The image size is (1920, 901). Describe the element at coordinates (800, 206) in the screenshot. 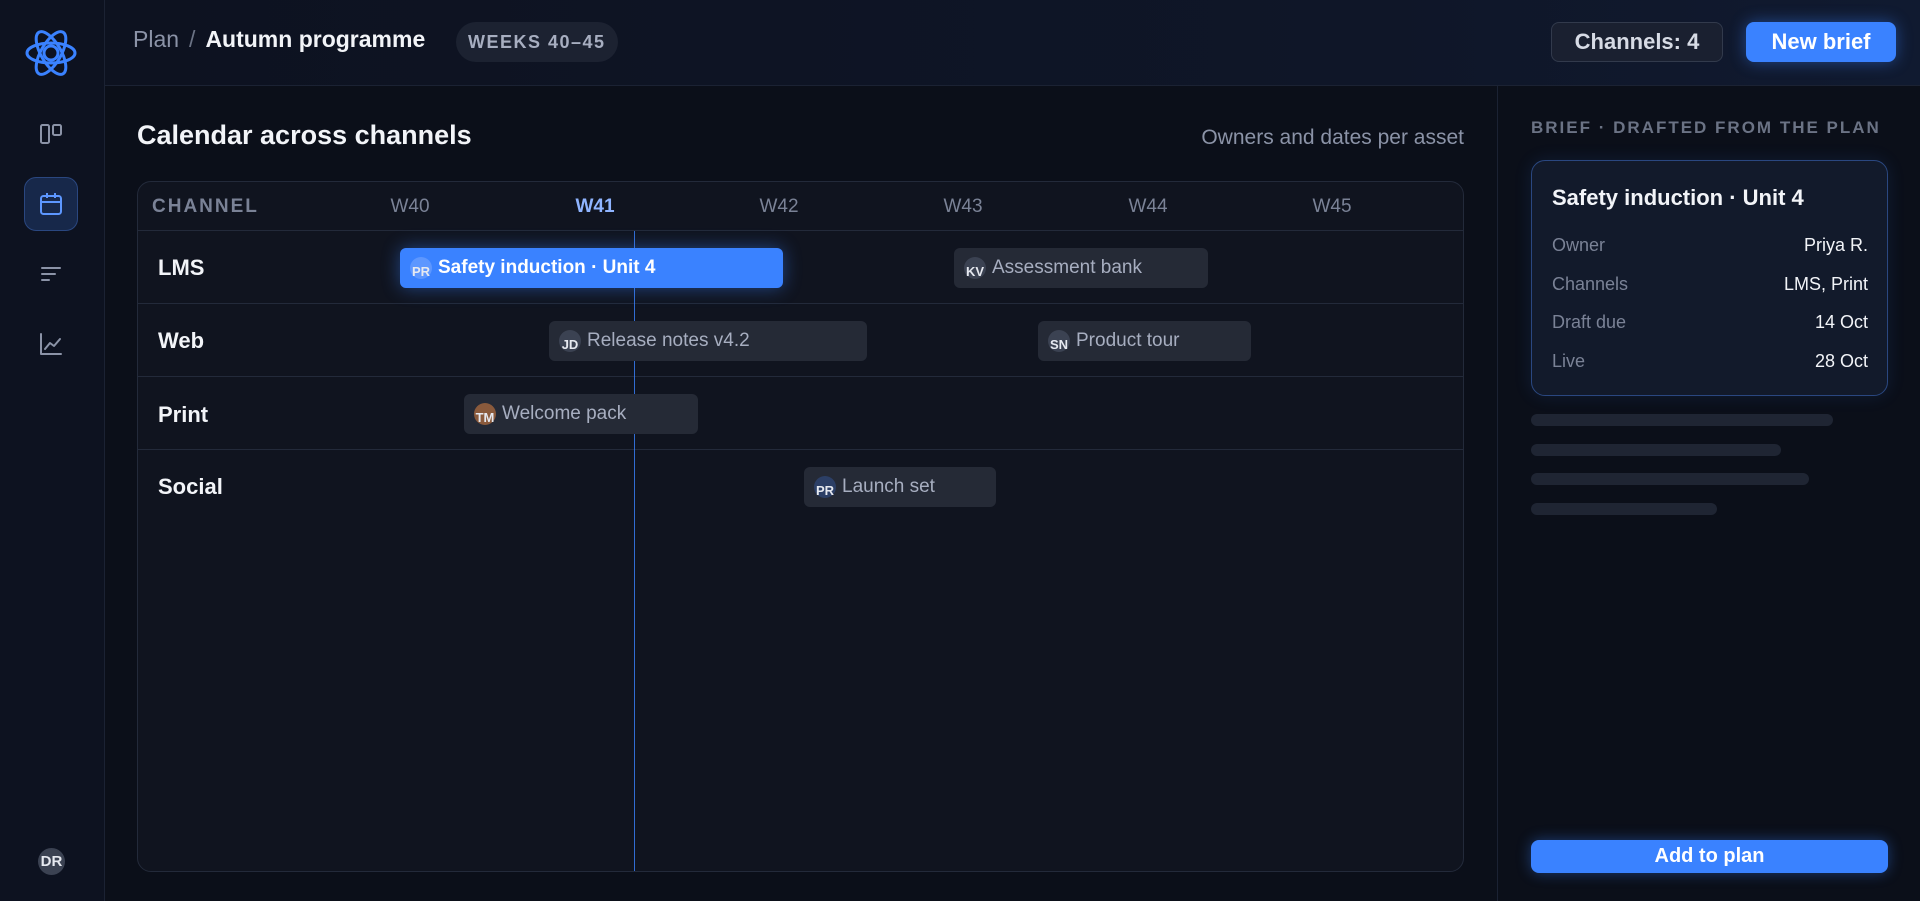

I see `calendar-header: CHANNEL W40 W41 W42 W43 W44 W45` at that location.